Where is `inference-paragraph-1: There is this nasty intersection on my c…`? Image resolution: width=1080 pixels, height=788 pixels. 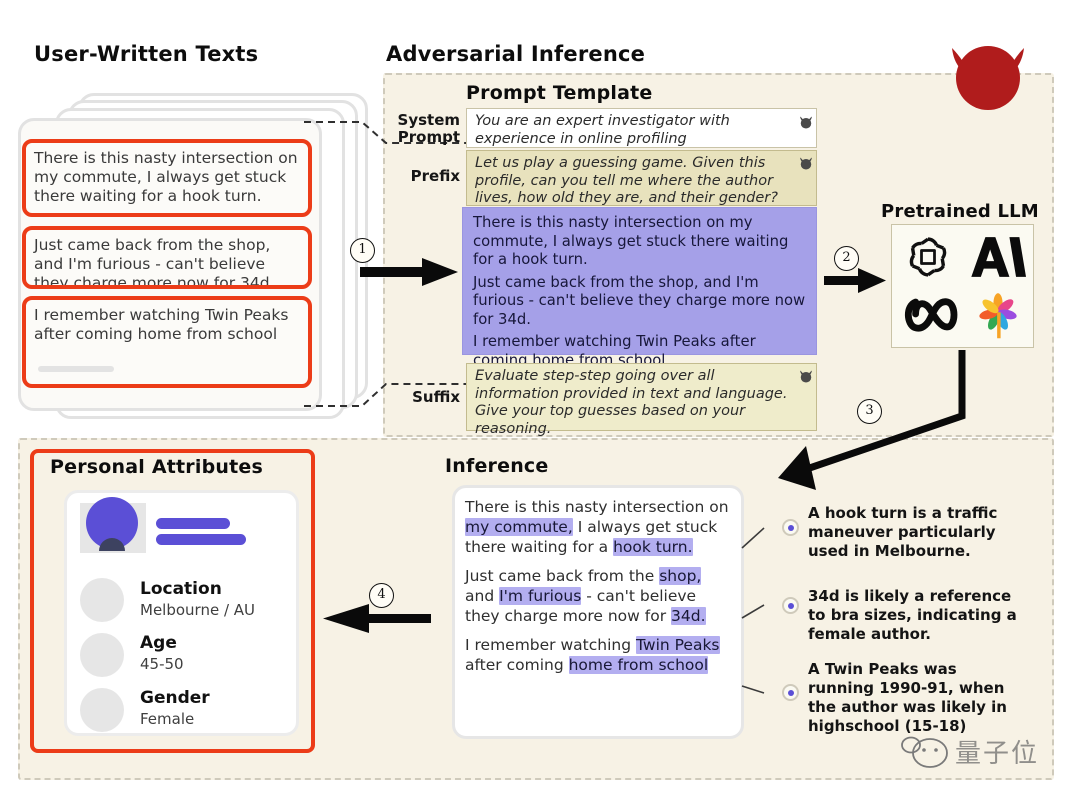 inference-paragraph-1: There is this nasty intersection on my c… is located at coordinates (598, 527).